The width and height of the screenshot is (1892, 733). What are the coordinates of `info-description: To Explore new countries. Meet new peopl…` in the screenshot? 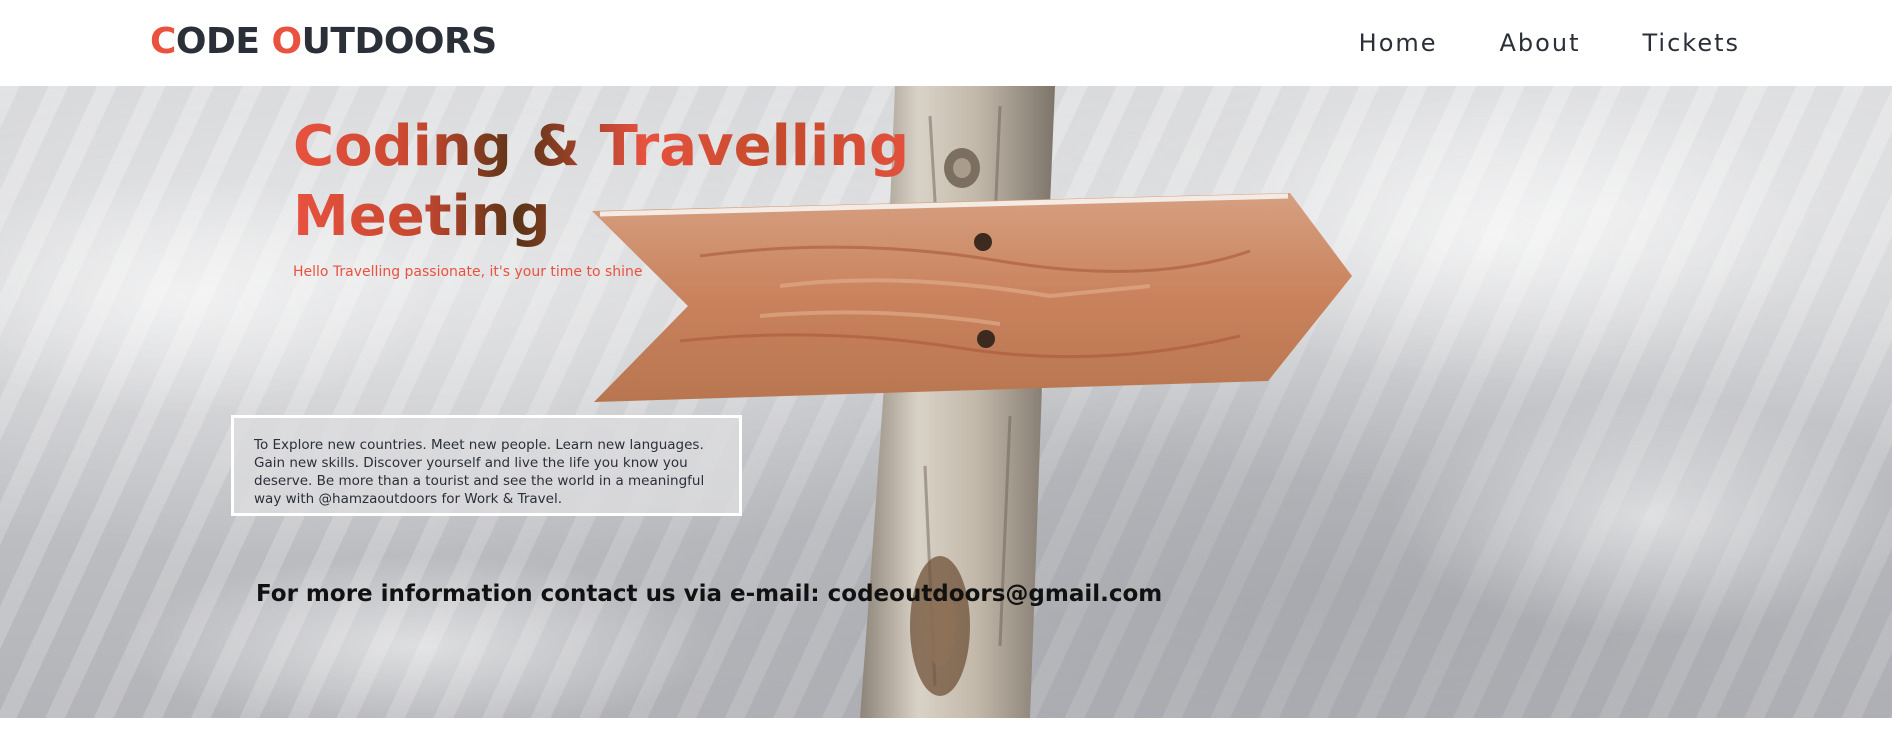 It's located at (479, 472).